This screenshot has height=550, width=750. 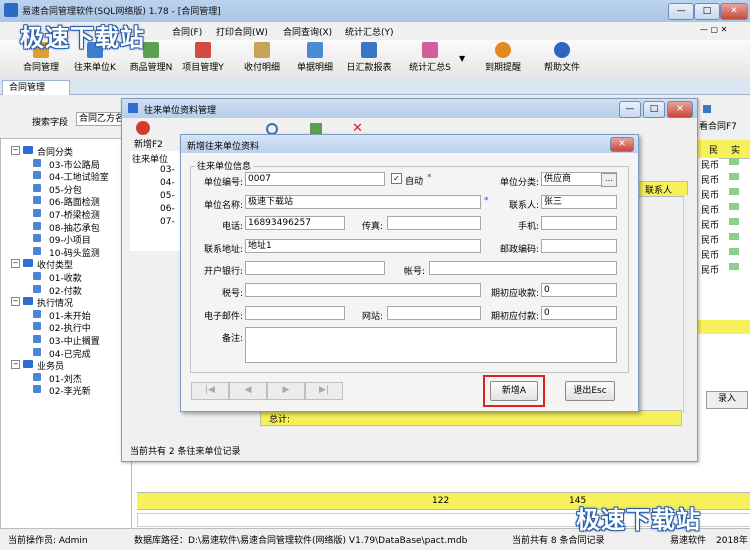 What do you see at coordinates (734, 11) in the screenshot?
I see `close-button: ✕` at bounding box center [734, 11].